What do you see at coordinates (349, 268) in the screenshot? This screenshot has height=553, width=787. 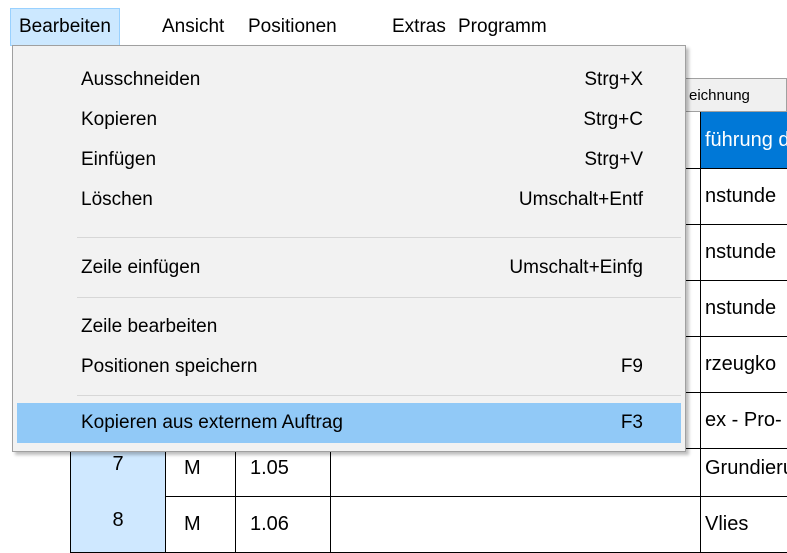 I see `menu-item-zeile-einfuegen: Zeile einfügen Umschalt+Einfg` at bounding box center [349, 268].